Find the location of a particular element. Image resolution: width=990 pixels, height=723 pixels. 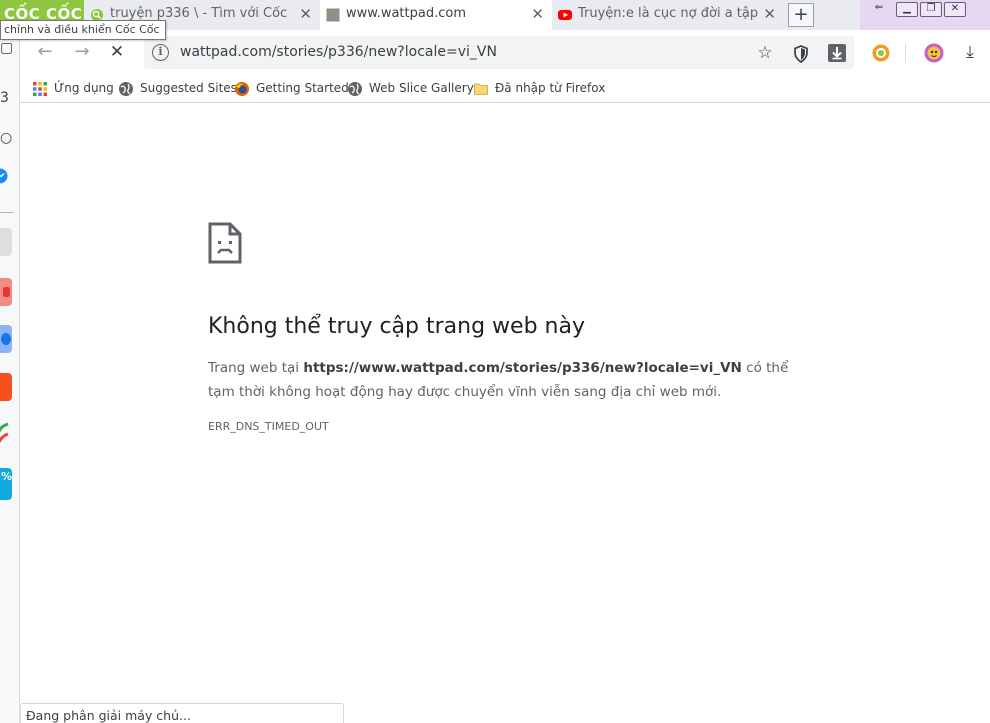

shield-icon is located at coordinates (801, 54).